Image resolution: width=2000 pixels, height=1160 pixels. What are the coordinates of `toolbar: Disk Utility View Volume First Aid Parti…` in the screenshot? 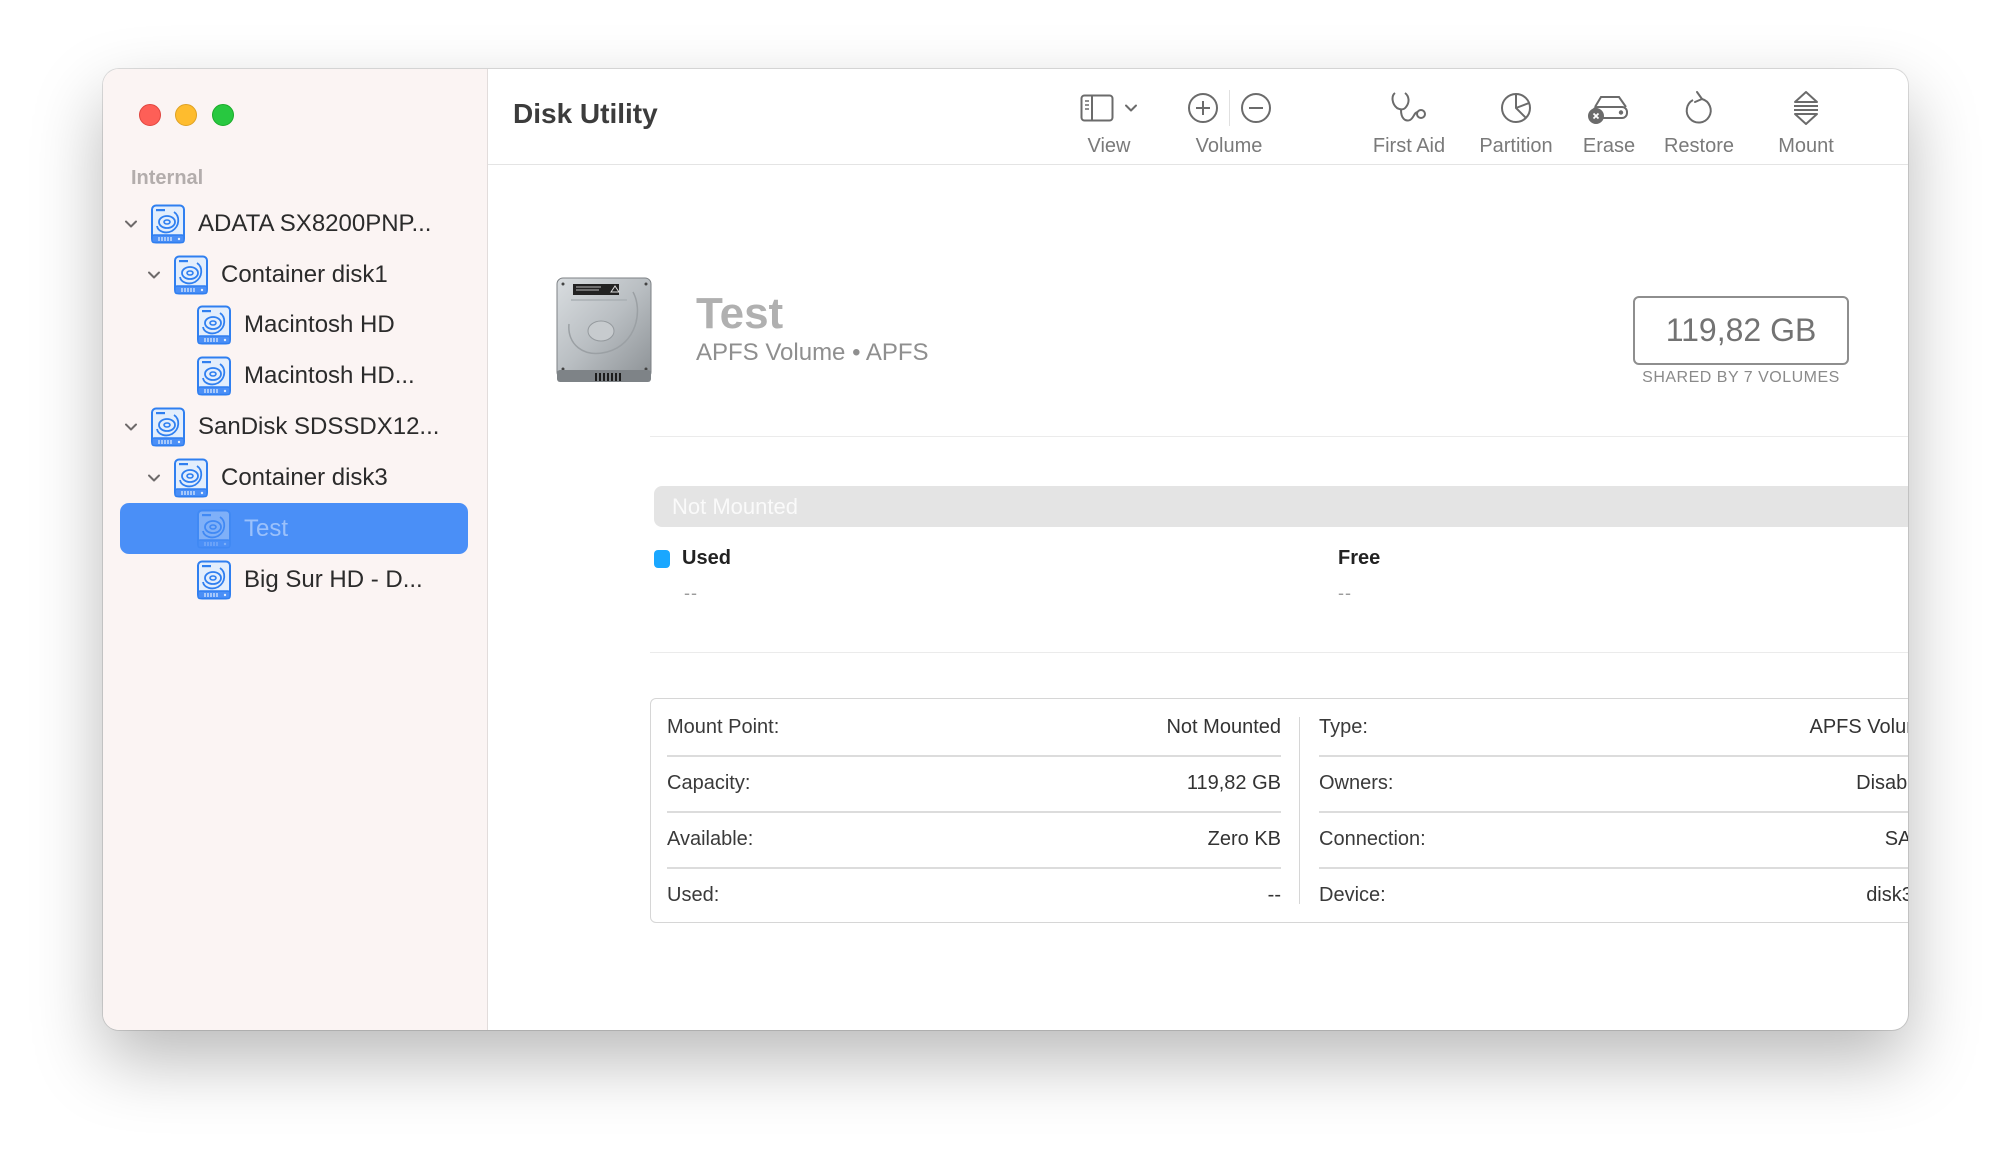 It's located at (1198, 117).